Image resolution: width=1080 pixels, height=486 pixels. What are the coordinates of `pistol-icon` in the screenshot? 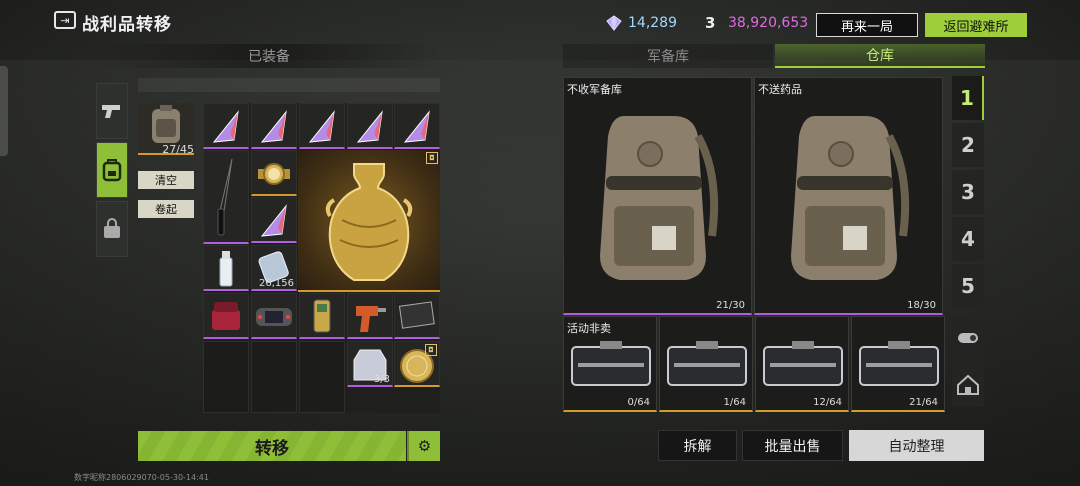 It's located at (111, 111).